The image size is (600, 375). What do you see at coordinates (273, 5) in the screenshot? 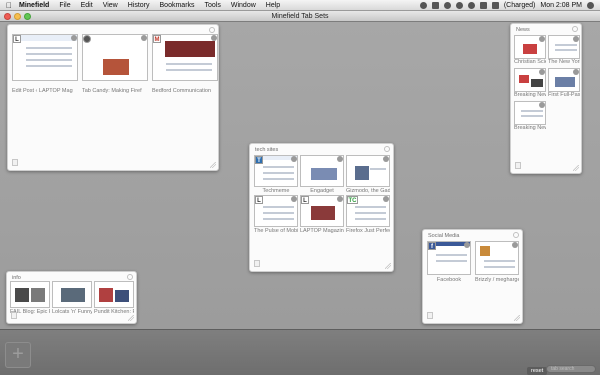
I see `menu-help: Help` at bounding box center [273, 5].